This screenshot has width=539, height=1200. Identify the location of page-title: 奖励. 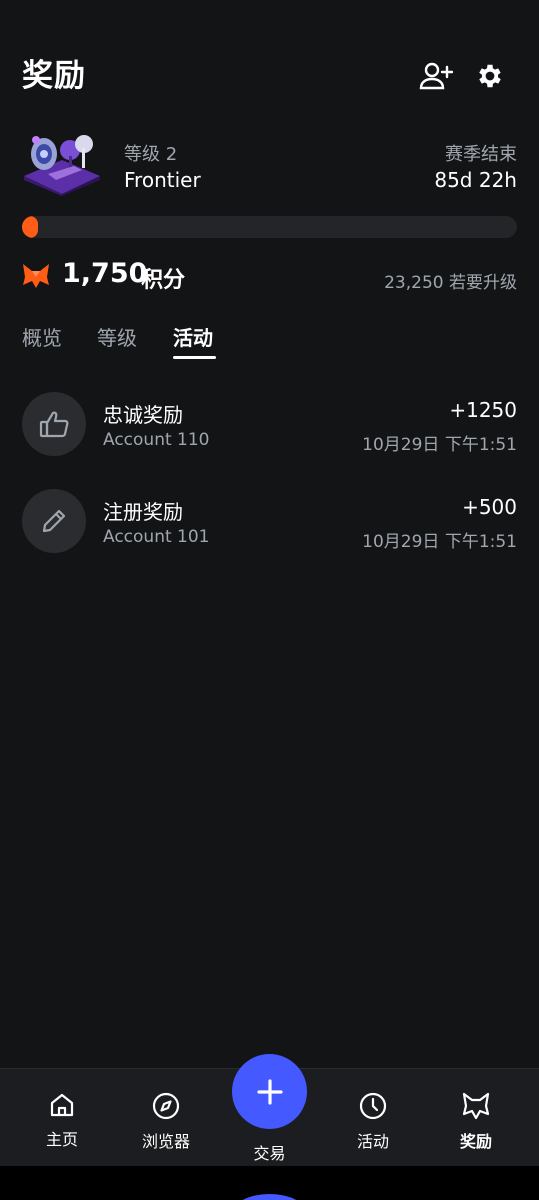
(54, 76).